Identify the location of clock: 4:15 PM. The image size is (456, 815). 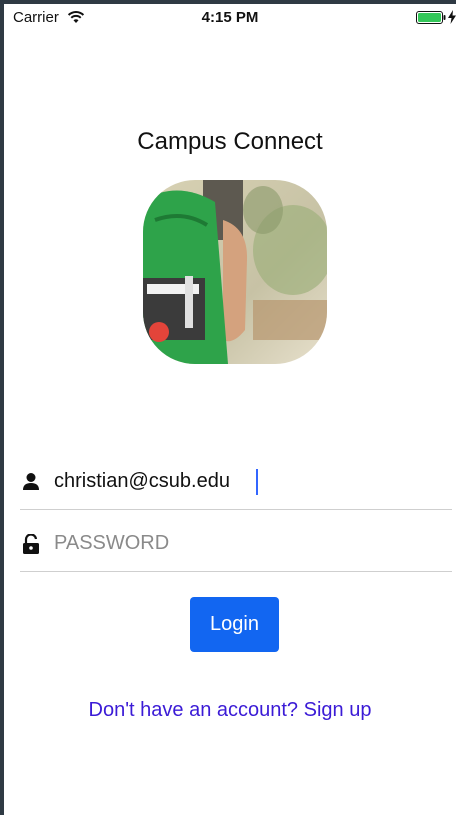
(230, 17).